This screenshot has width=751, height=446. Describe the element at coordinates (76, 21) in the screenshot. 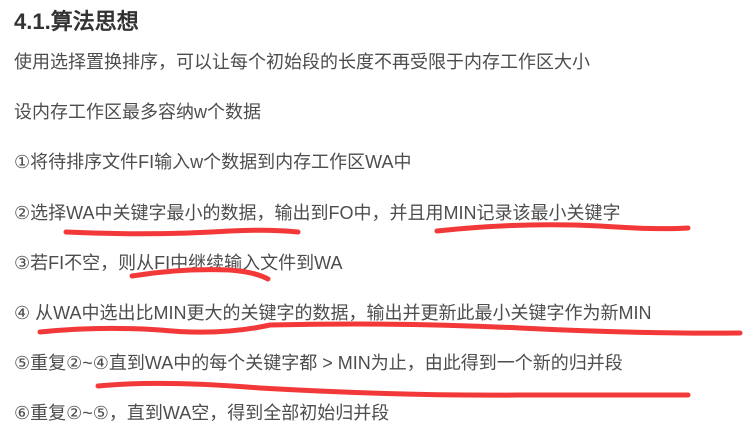

I see `section-heading: 4.1.算法思想` at that location.